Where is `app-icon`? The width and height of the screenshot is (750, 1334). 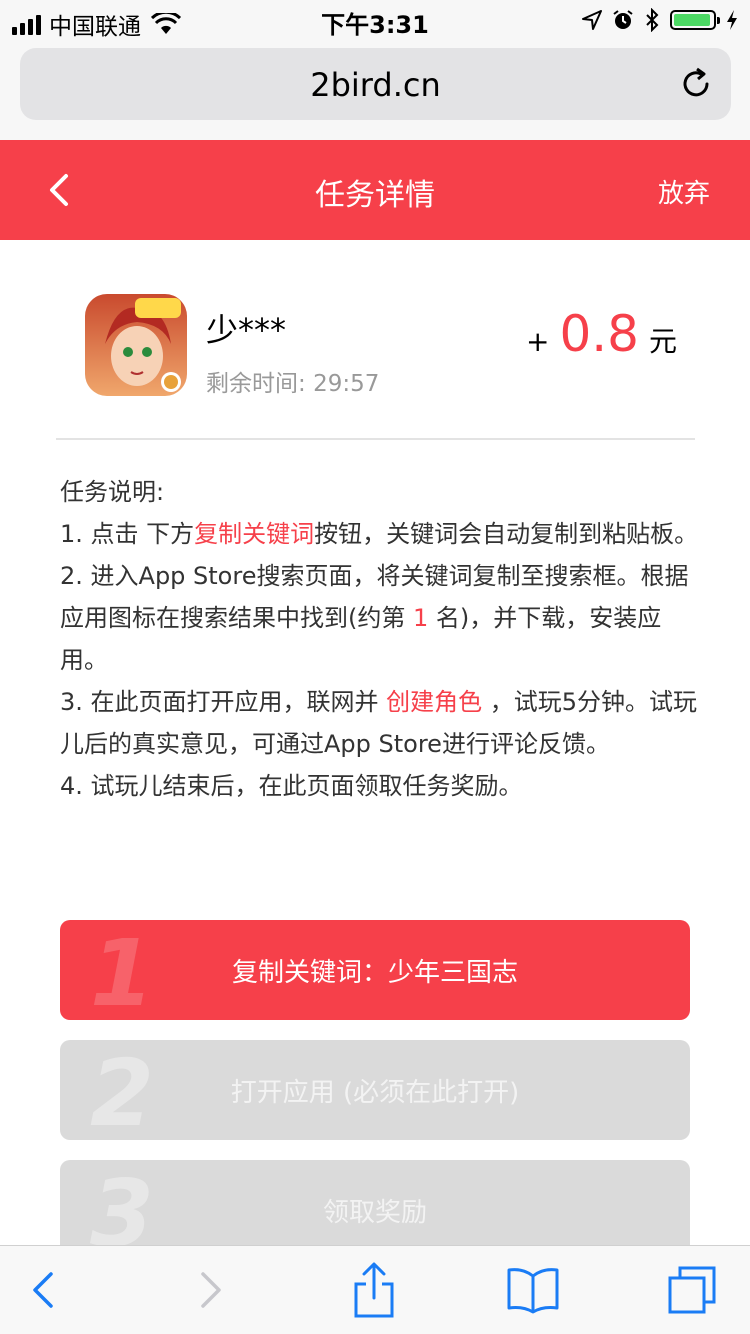
app-icon is located at coordinates (136, 345).